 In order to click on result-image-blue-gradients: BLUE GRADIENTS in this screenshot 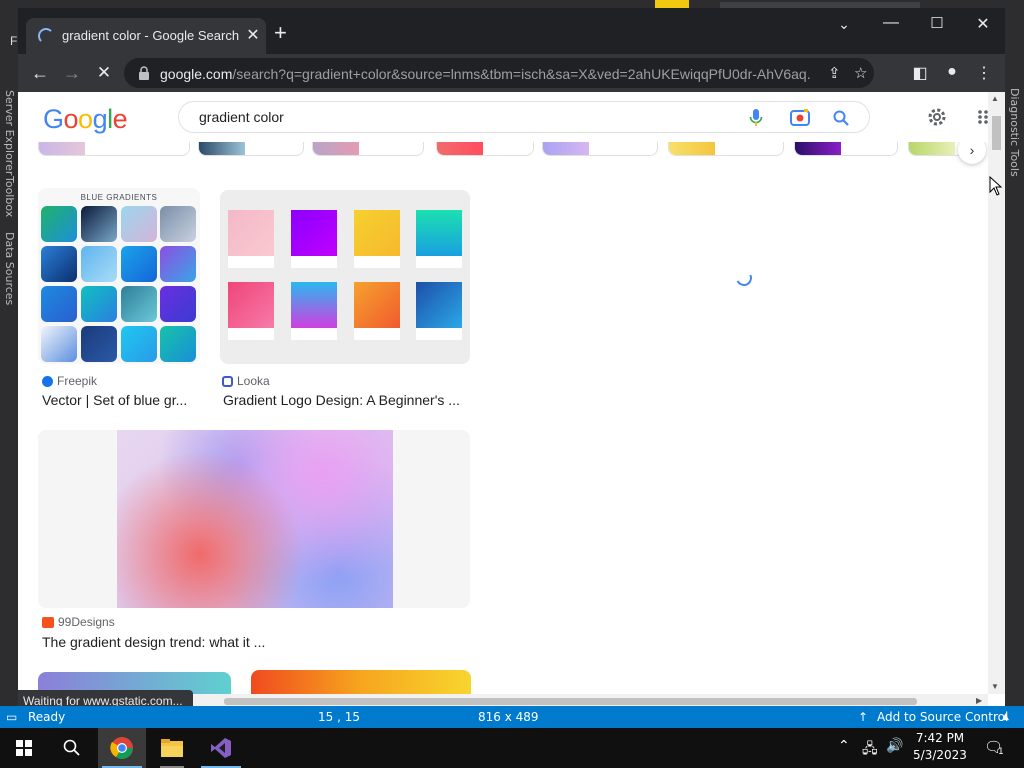, I will do `click(119, 276)`.